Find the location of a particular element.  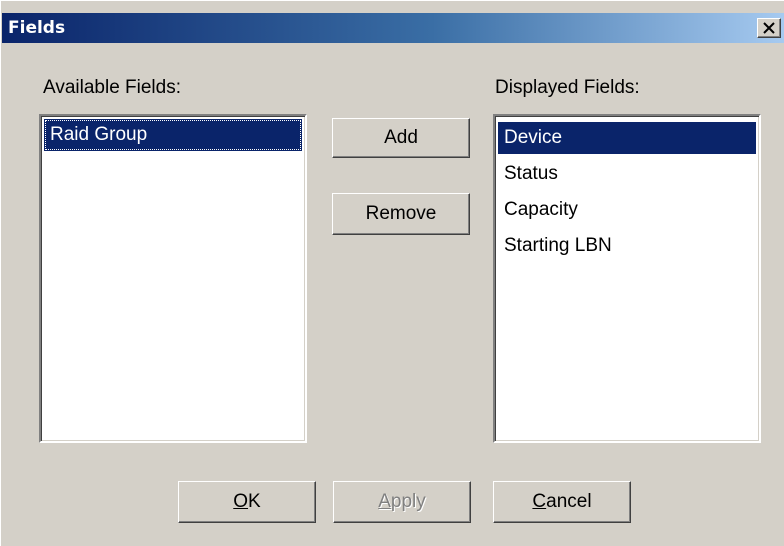

remove-button-label: Remove is located at coordinates (401, 213).